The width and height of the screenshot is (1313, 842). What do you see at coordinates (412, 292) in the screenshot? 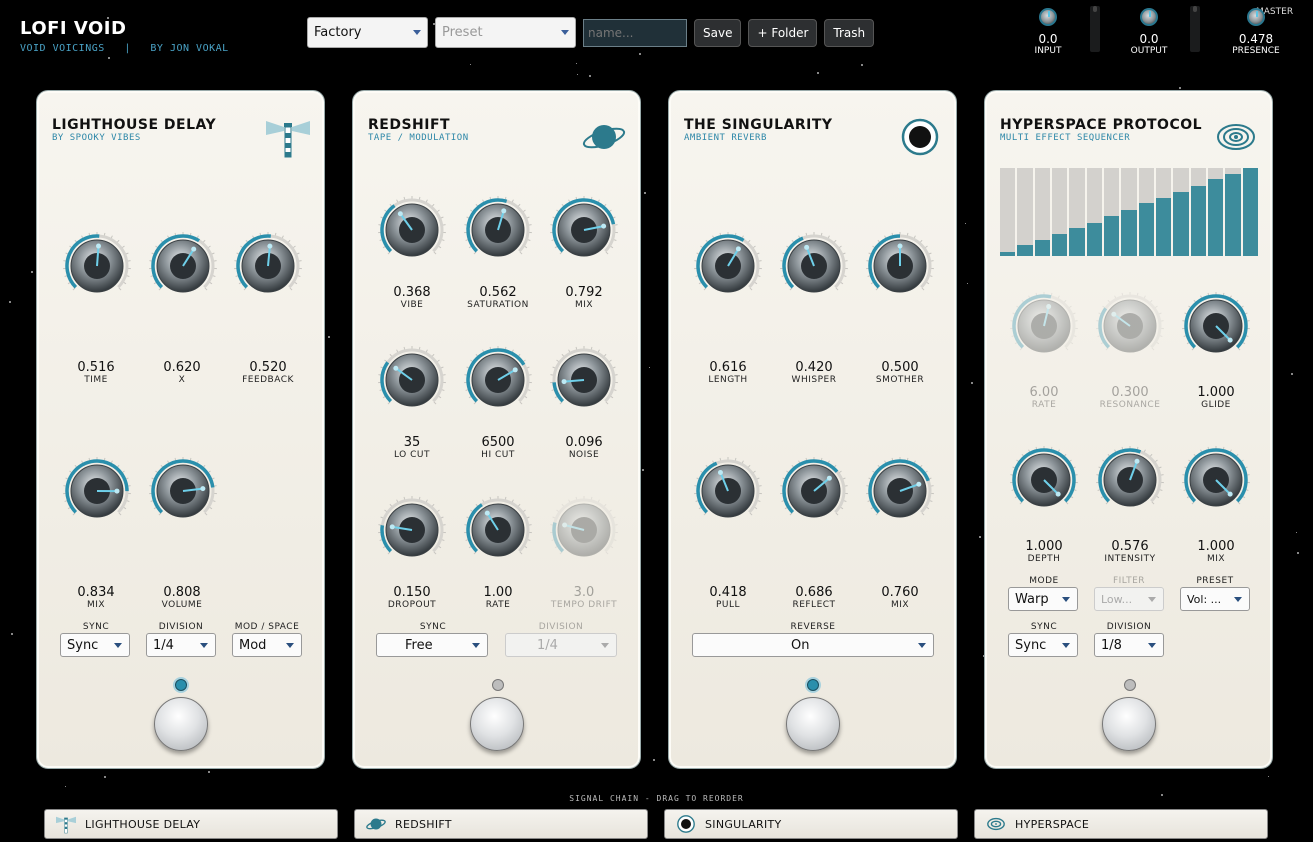
I see `vibe-value: 0.368` at bounding box center [412, 292].